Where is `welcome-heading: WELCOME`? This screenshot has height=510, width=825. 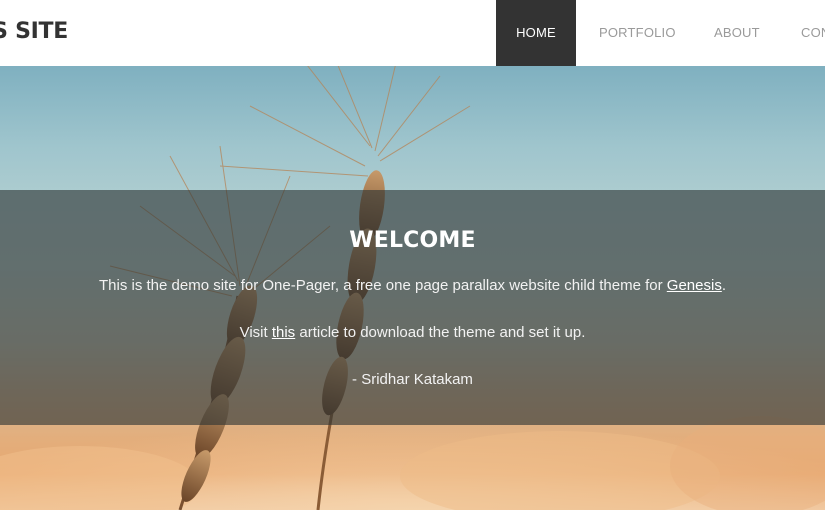
welcome-heading: WELCOME is located at coordinates (412, 240).